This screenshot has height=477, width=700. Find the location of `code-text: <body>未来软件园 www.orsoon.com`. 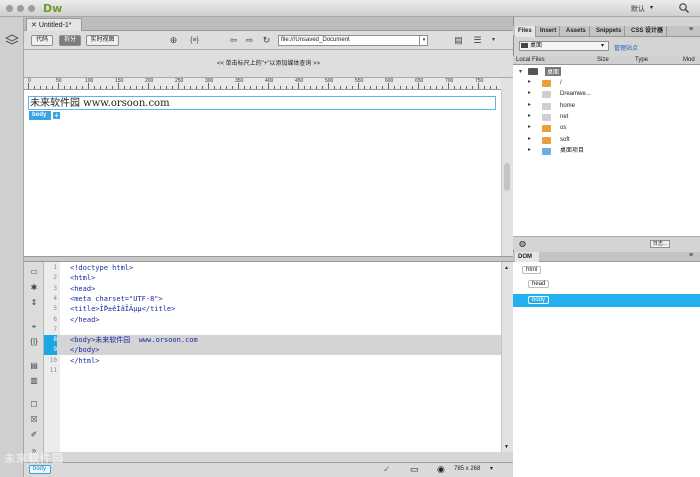

code-text: <body>未来软件园 www.orsoon.com is located at coordinates (134, 340).